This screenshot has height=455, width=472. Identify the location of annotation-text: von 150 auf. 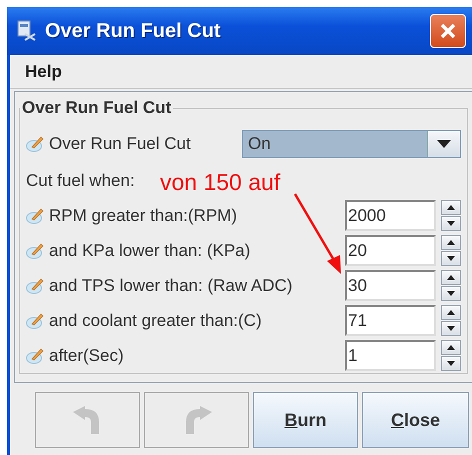
(220, 182).